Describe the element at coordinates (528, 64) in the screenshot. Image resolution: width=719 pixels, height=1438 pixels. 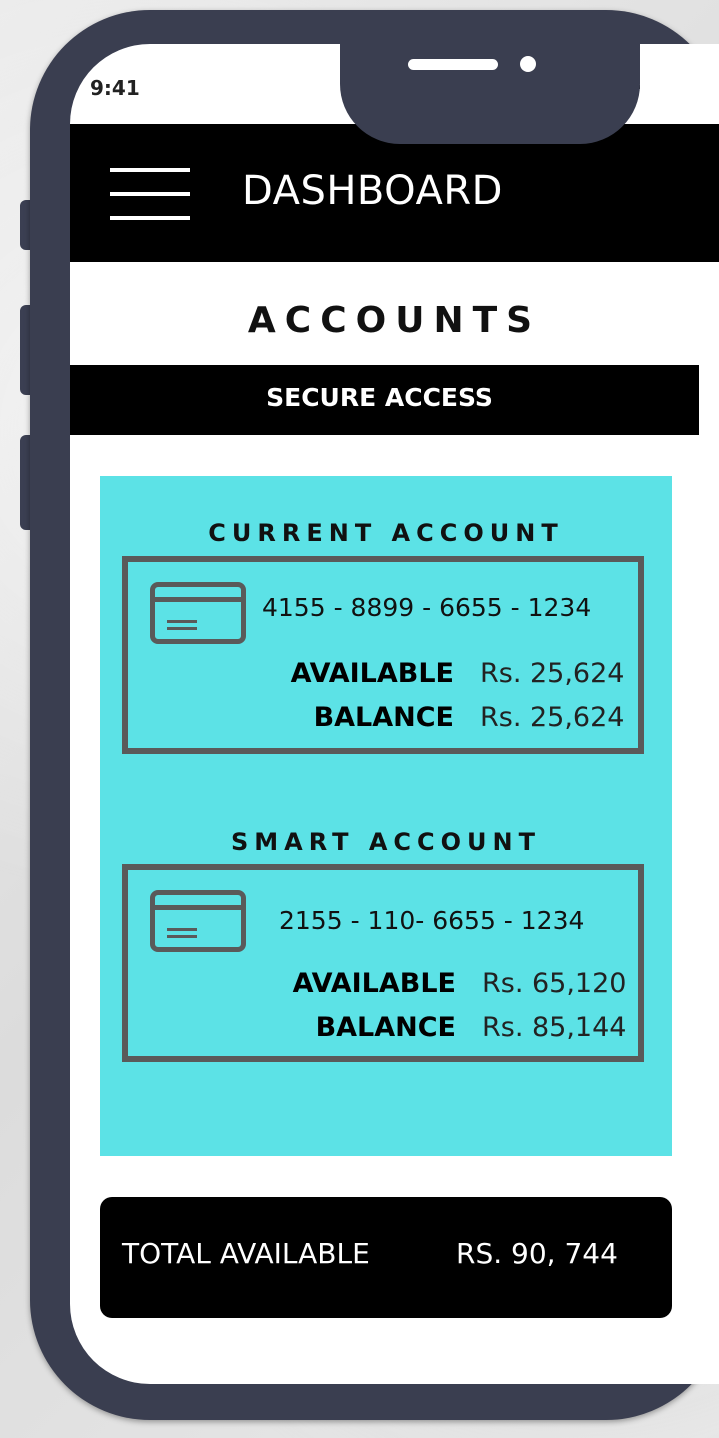
I see `front-camera` at that location.